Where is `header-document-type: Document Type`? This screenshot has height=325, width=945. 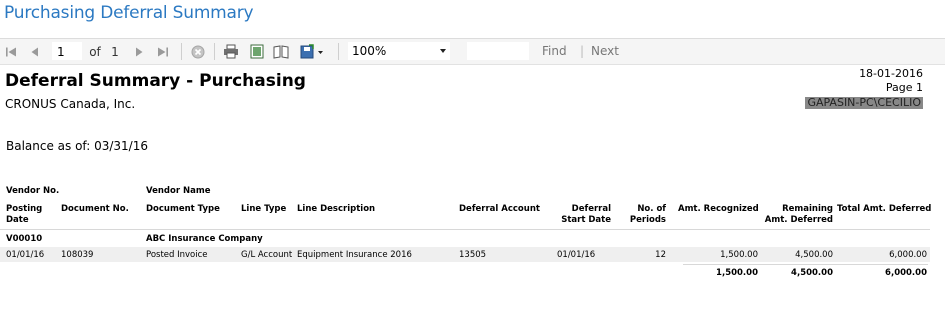
header-document-type: Document Type is located at coordinates (183, 209).